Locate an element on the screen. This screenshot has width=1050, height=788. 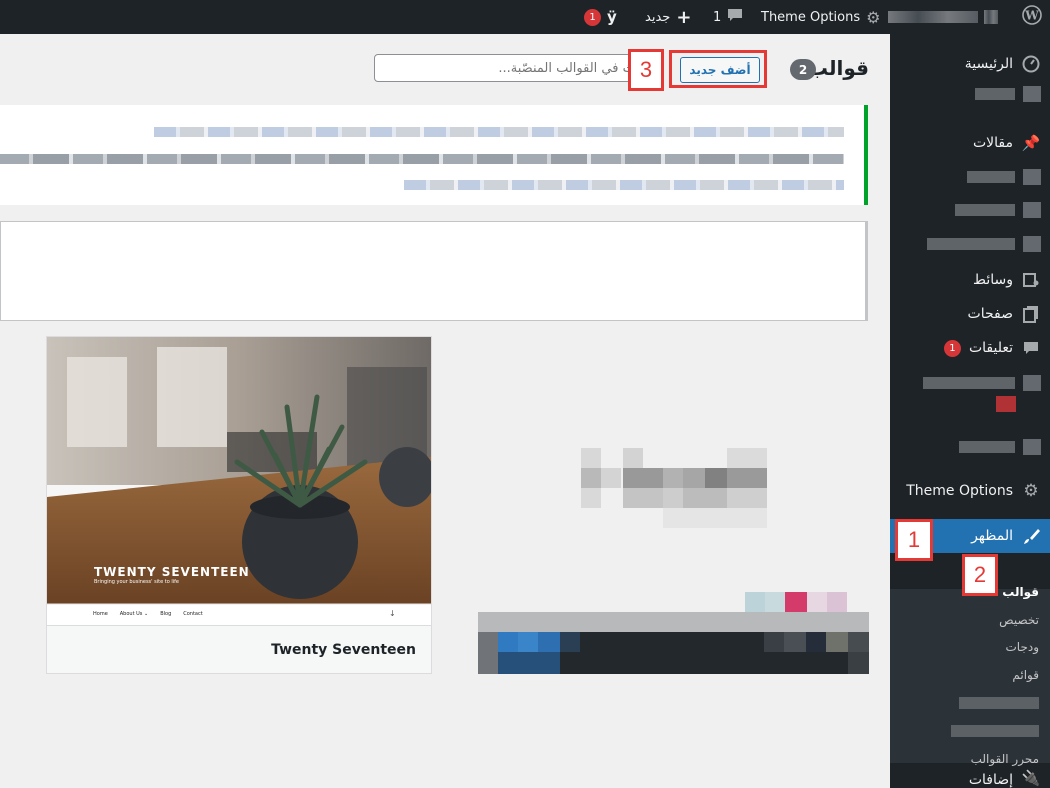
dashboard-icon is located at coordinates (1031, 64).